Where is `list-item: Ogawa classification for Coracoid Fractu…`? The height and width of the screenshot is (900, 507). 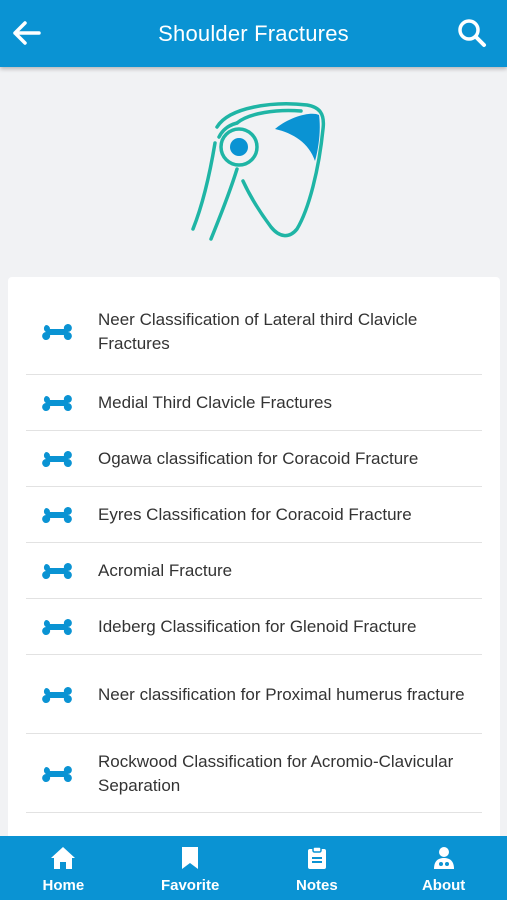 list-item: Ogawa classification for Coracoid Fractu… is located at coordinates (254, 459).